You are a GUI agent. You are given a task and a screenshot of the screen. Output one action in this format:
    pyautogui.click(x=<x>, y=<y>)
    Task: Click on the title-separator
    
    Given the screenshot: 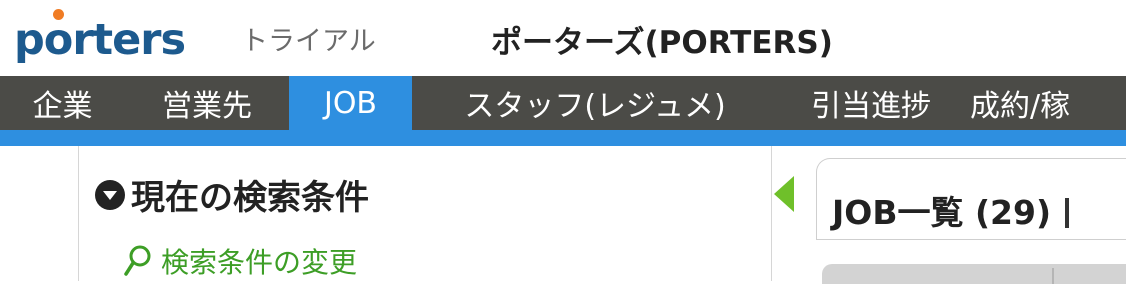 What is the action you would take?
    pyautogui.click(x=1067, y=213)
    